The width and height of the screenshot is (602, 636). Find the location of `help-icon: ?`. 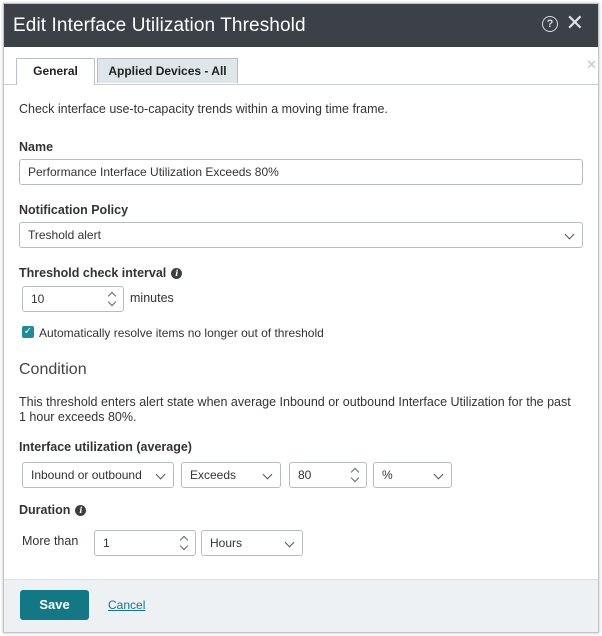

help-icon: ? is located at coordinates (550, 24).